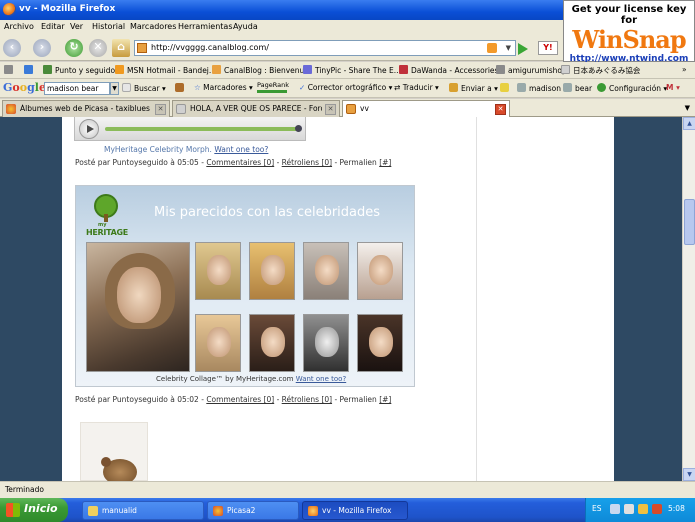  I want to click on google-enviar-button: Enviar a ▾, so click(473, 88).